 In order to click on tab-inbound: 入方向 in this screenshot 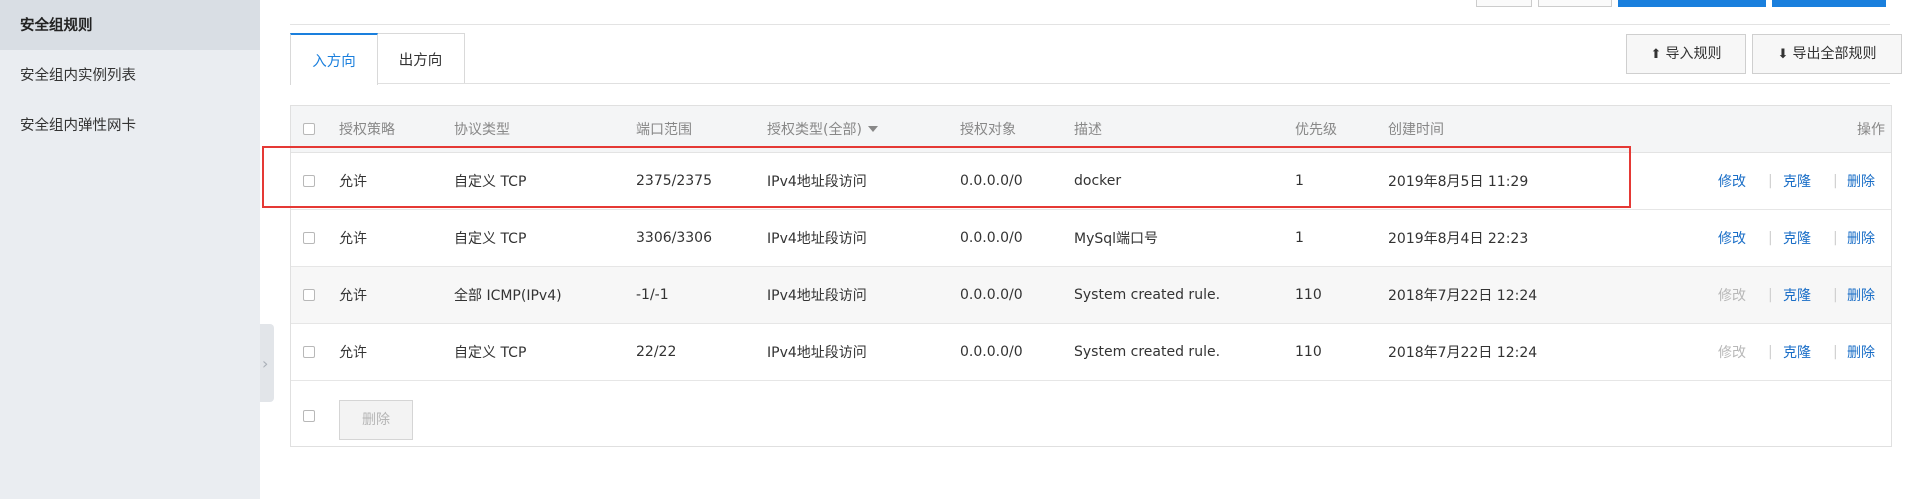, I will do `click(334, 59)`.